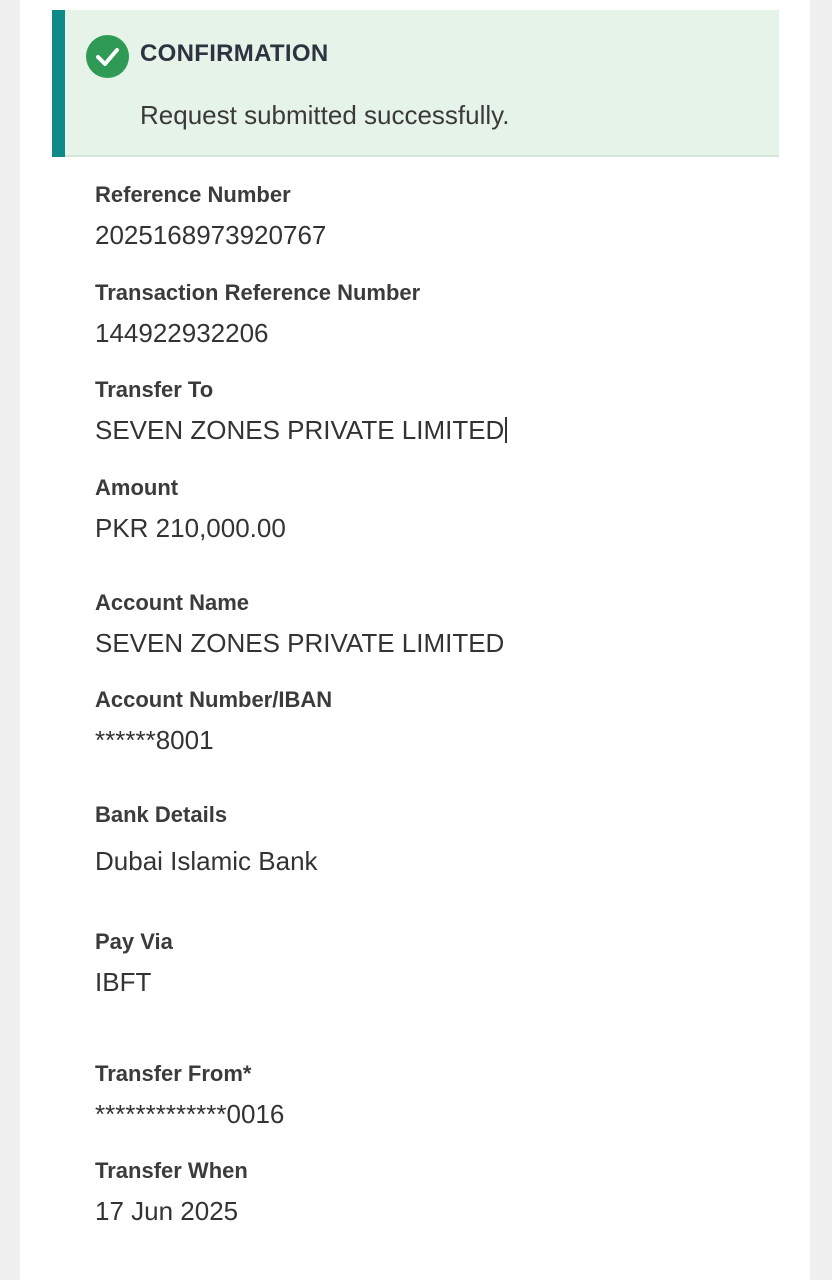  What do you see at coordinates (171, 1170) in the screenshot?
I see `transfer-when-label: Transfer When` at bounding box center [171, 1170].